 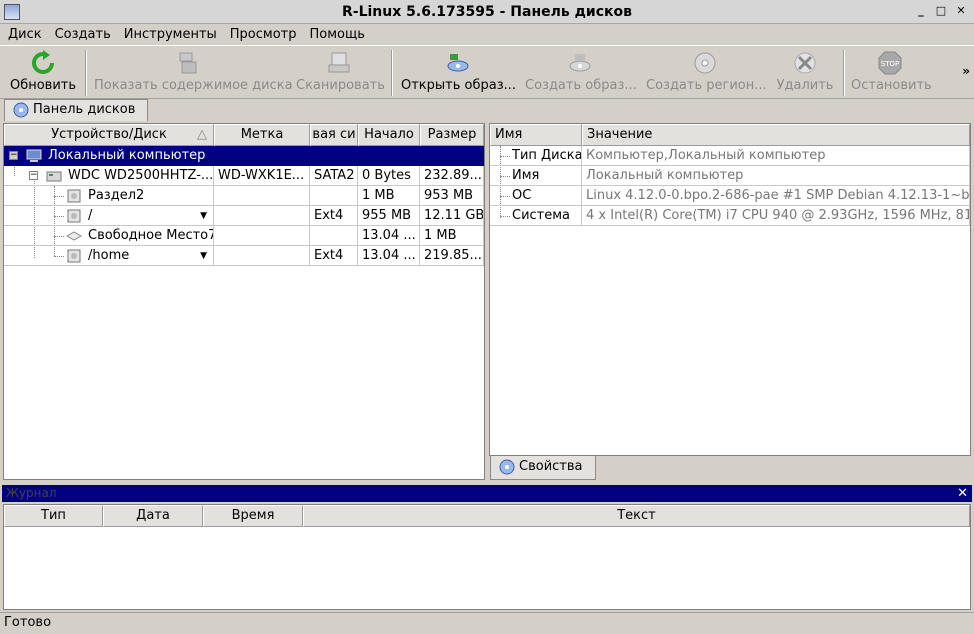 What do you see at coordinates (580, 63) in the screenshot?
I see `create-image-icon` at bounding box center [580, 63].